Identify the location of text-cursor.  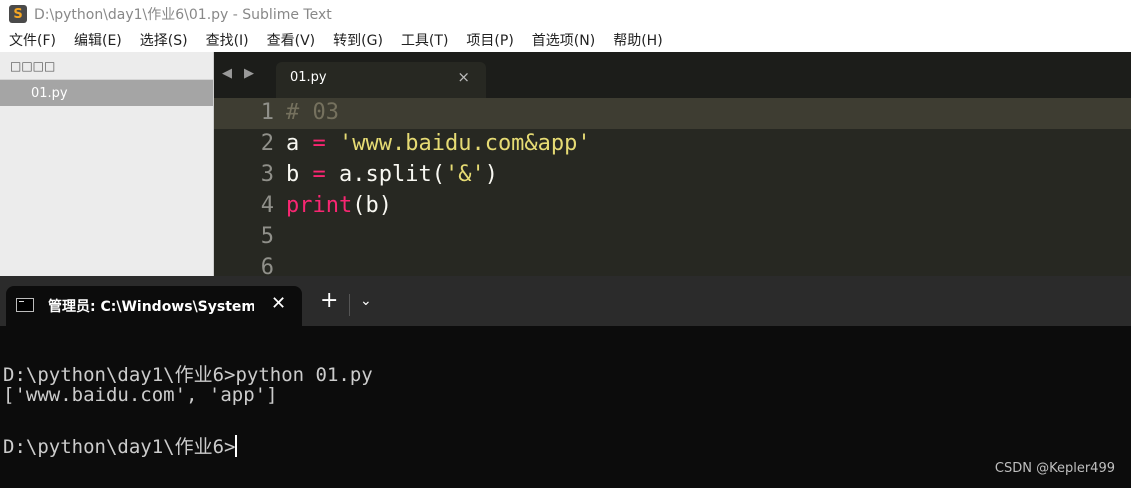
(236, 446).